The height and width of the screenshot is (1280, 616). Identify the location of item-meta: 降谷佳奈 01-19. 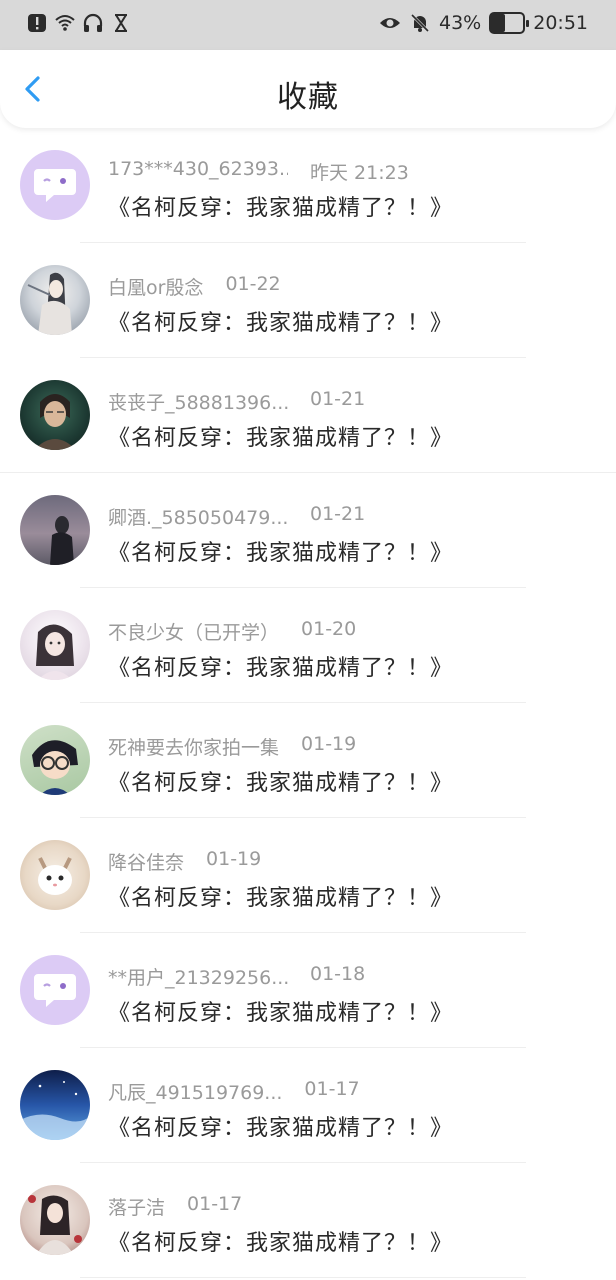
(184, 861).